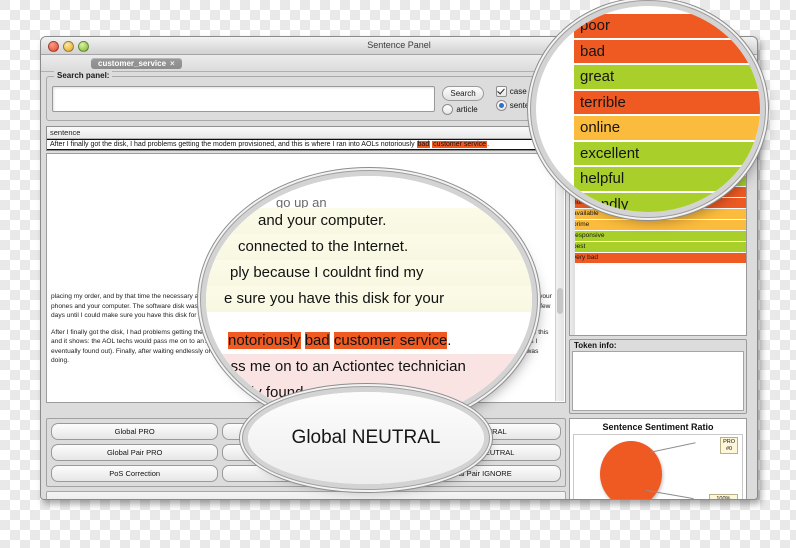 This screenshot has height=548, width=796. Describe the element at coordinates (460, 144) in the screenshot. I see `table-row-negative-token-2: customer service` at that location.